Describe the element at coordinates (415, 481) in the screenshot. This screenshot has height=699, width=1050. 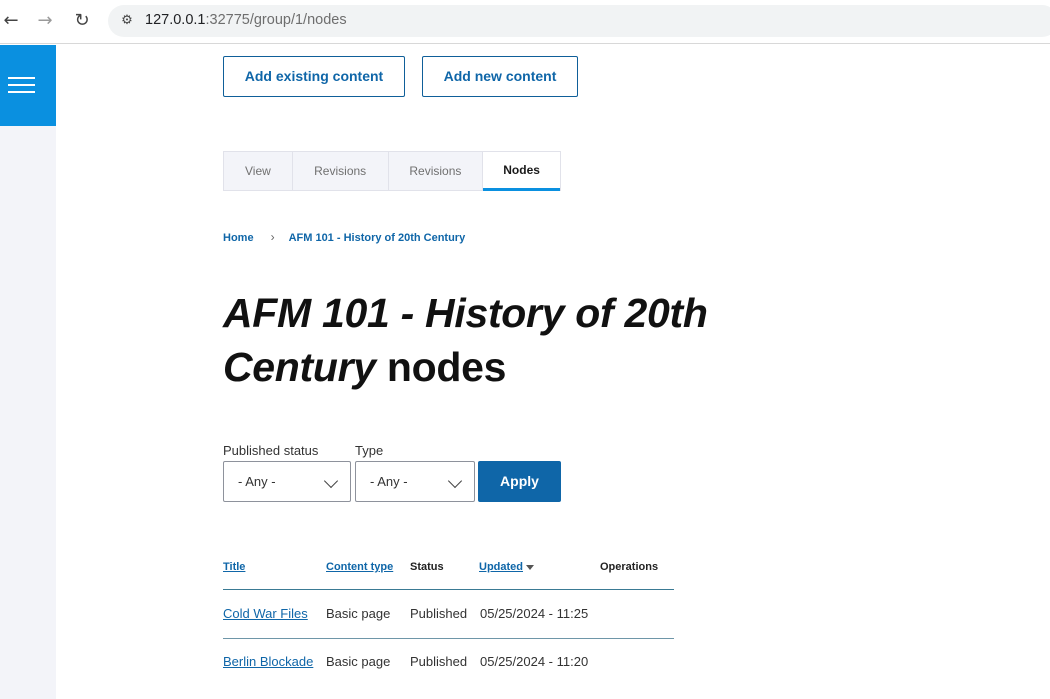
I see `type-select: - Any -` at that location.